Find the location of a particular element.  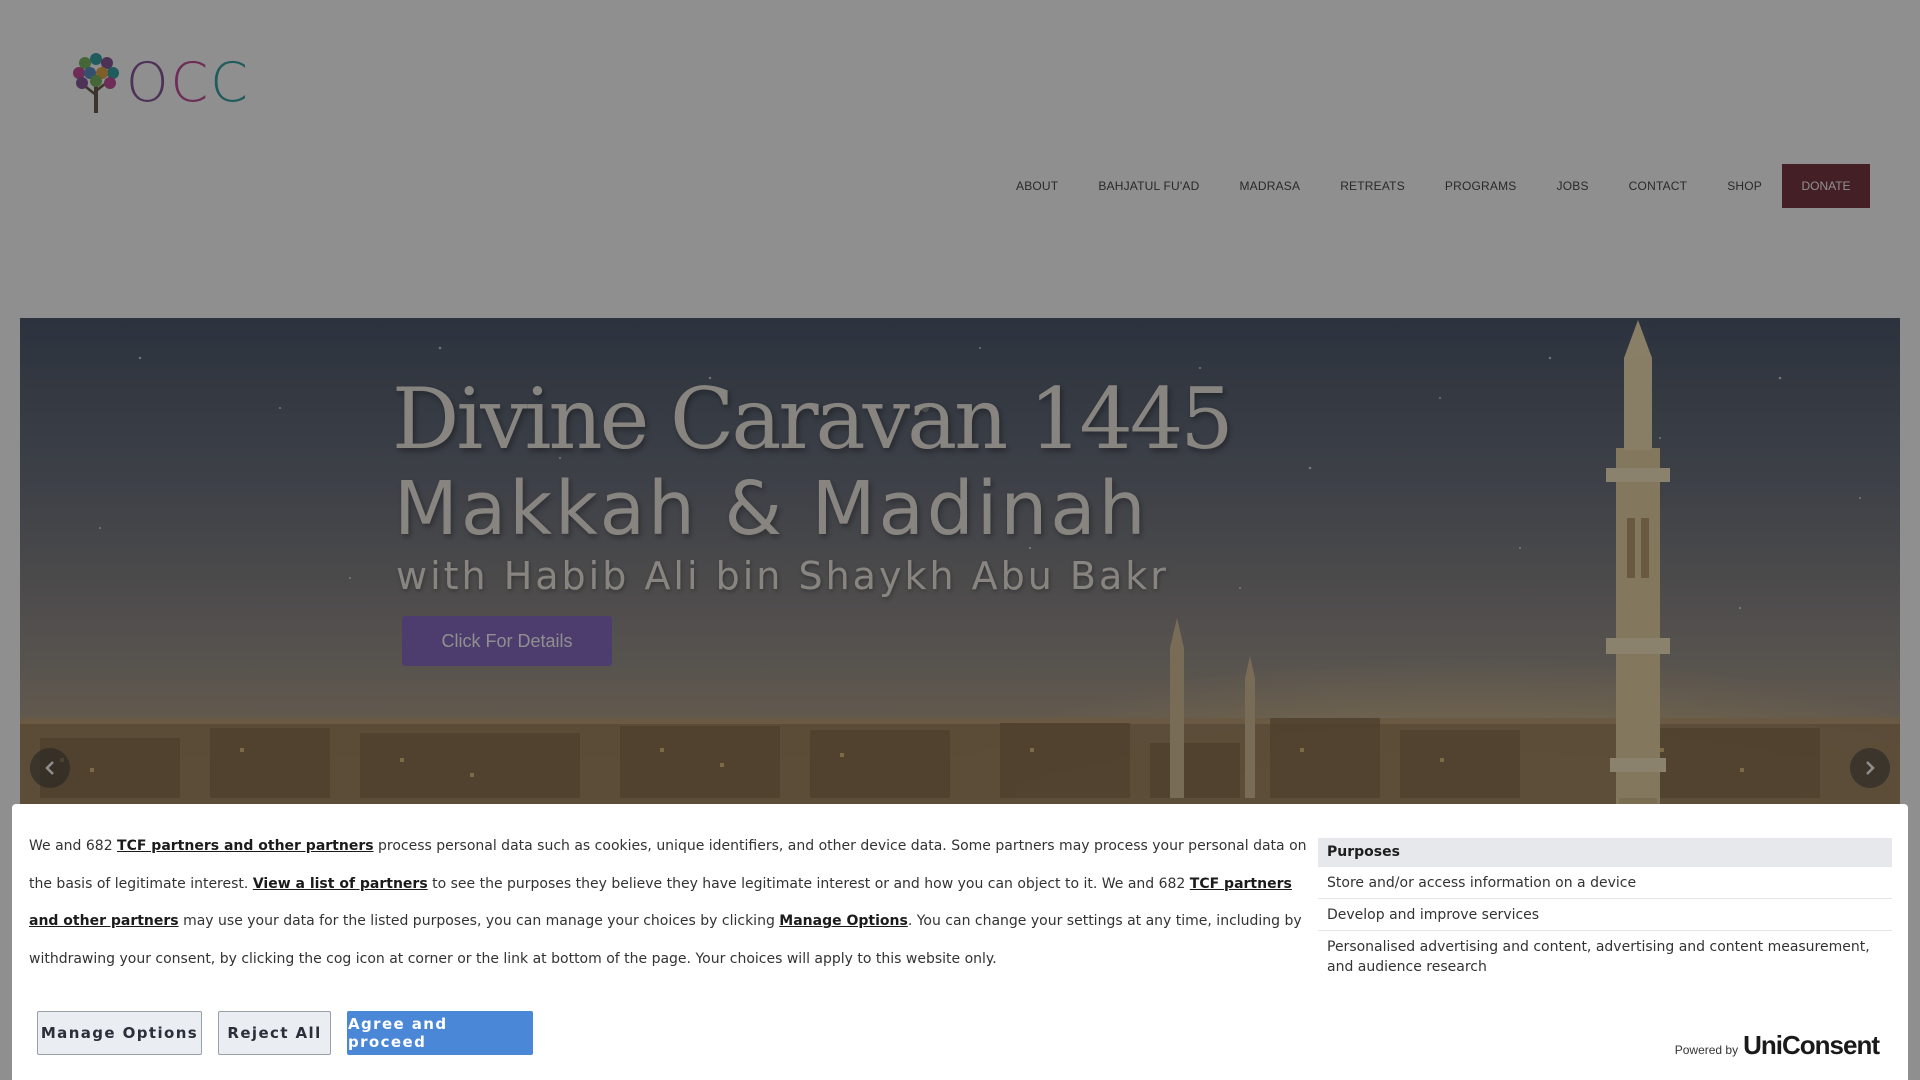

manage-options-button: Manage Options is located at coordinates (119, 1033).